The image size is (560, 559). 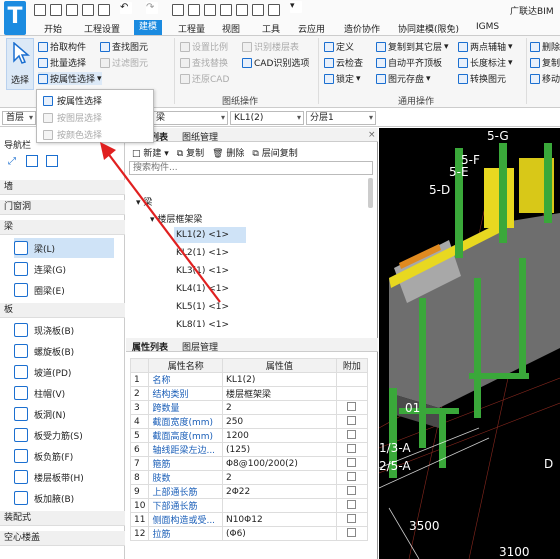 I want to click on property-row: 6 轴线距梁左边... (125), so click(x=249, y=449).